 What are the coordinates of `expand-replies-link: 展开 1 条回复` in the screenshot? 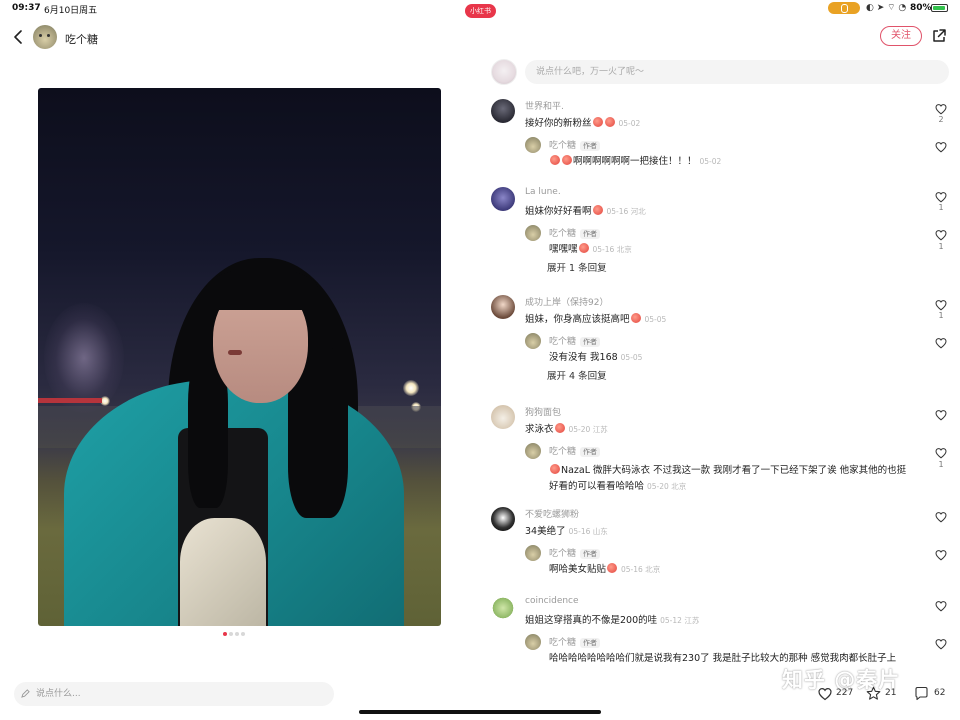 It's located at (577, 267).